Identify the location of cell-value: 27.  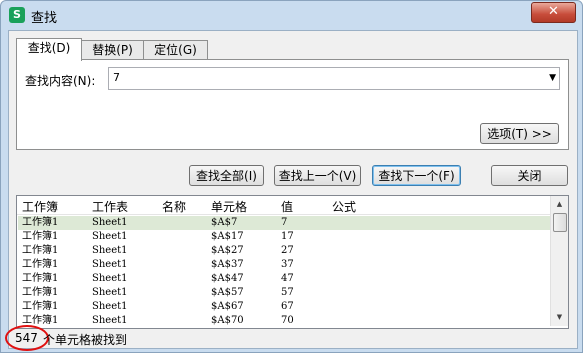
(287, 250).